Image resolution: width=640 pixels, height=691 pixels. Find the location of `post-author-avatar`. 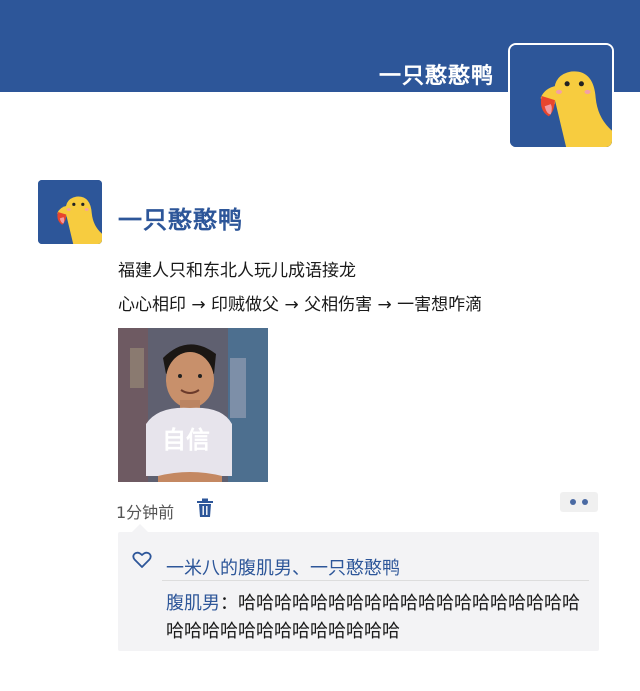

post-author-avatar is located at coordinates (70, 212).